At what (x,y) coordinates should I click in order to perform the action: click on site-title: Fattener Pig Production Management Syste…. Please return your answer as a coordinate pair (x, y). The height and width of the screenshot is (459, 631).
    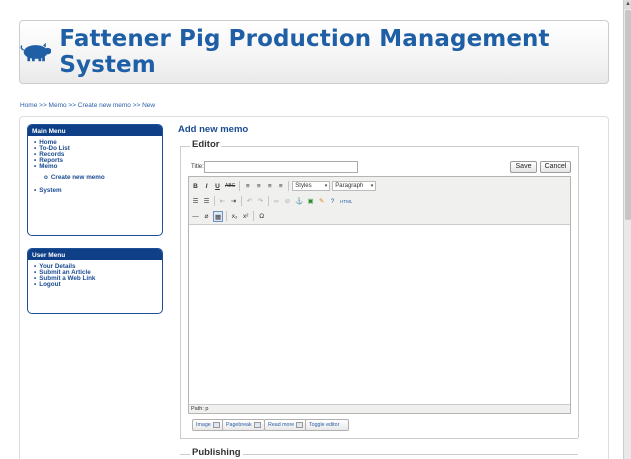
    Looking at the image, I should click on (304, 52).